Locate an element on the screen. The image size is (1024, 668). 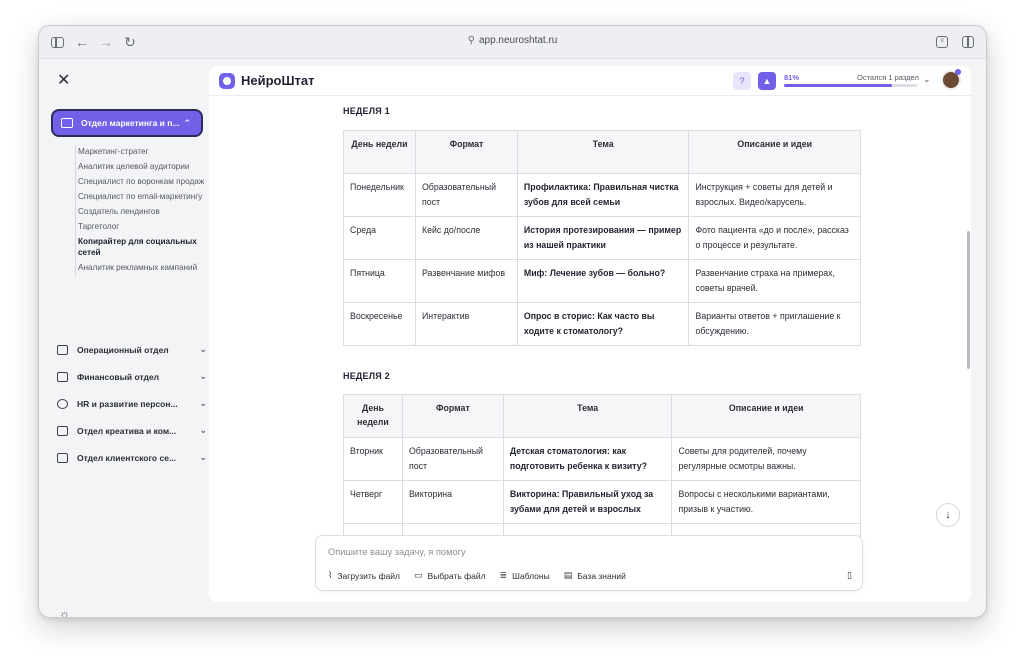
sidebar-subitem: Таргетолог is located at coordinates (140, 226).